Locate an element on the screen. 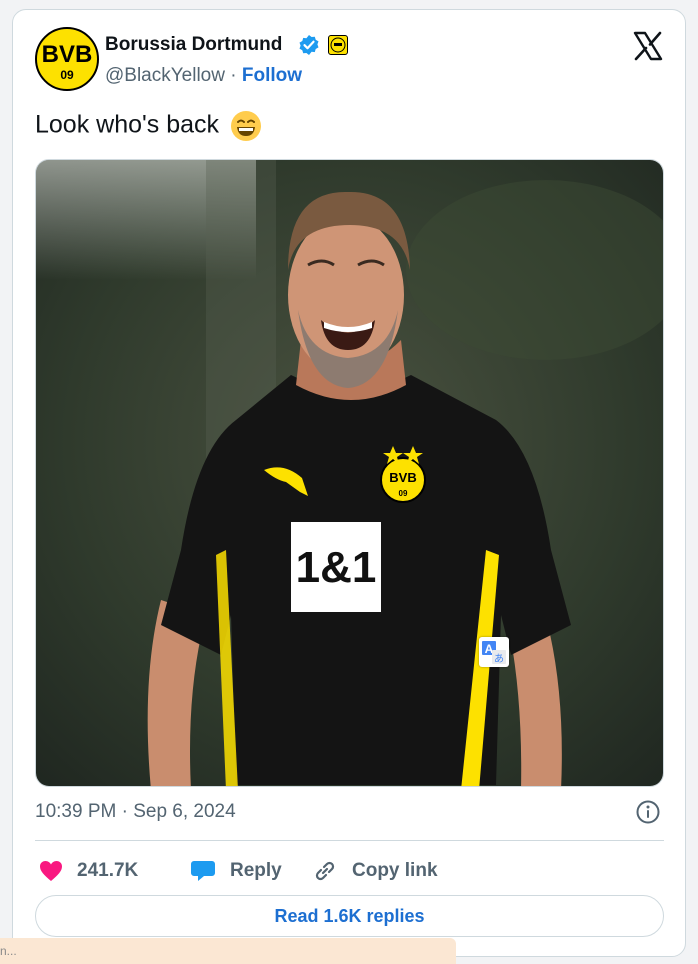 The height and width of the screenshot is (964, 698). handle-row: @BlackYellow · Follow is located at coordinates (203, 76).